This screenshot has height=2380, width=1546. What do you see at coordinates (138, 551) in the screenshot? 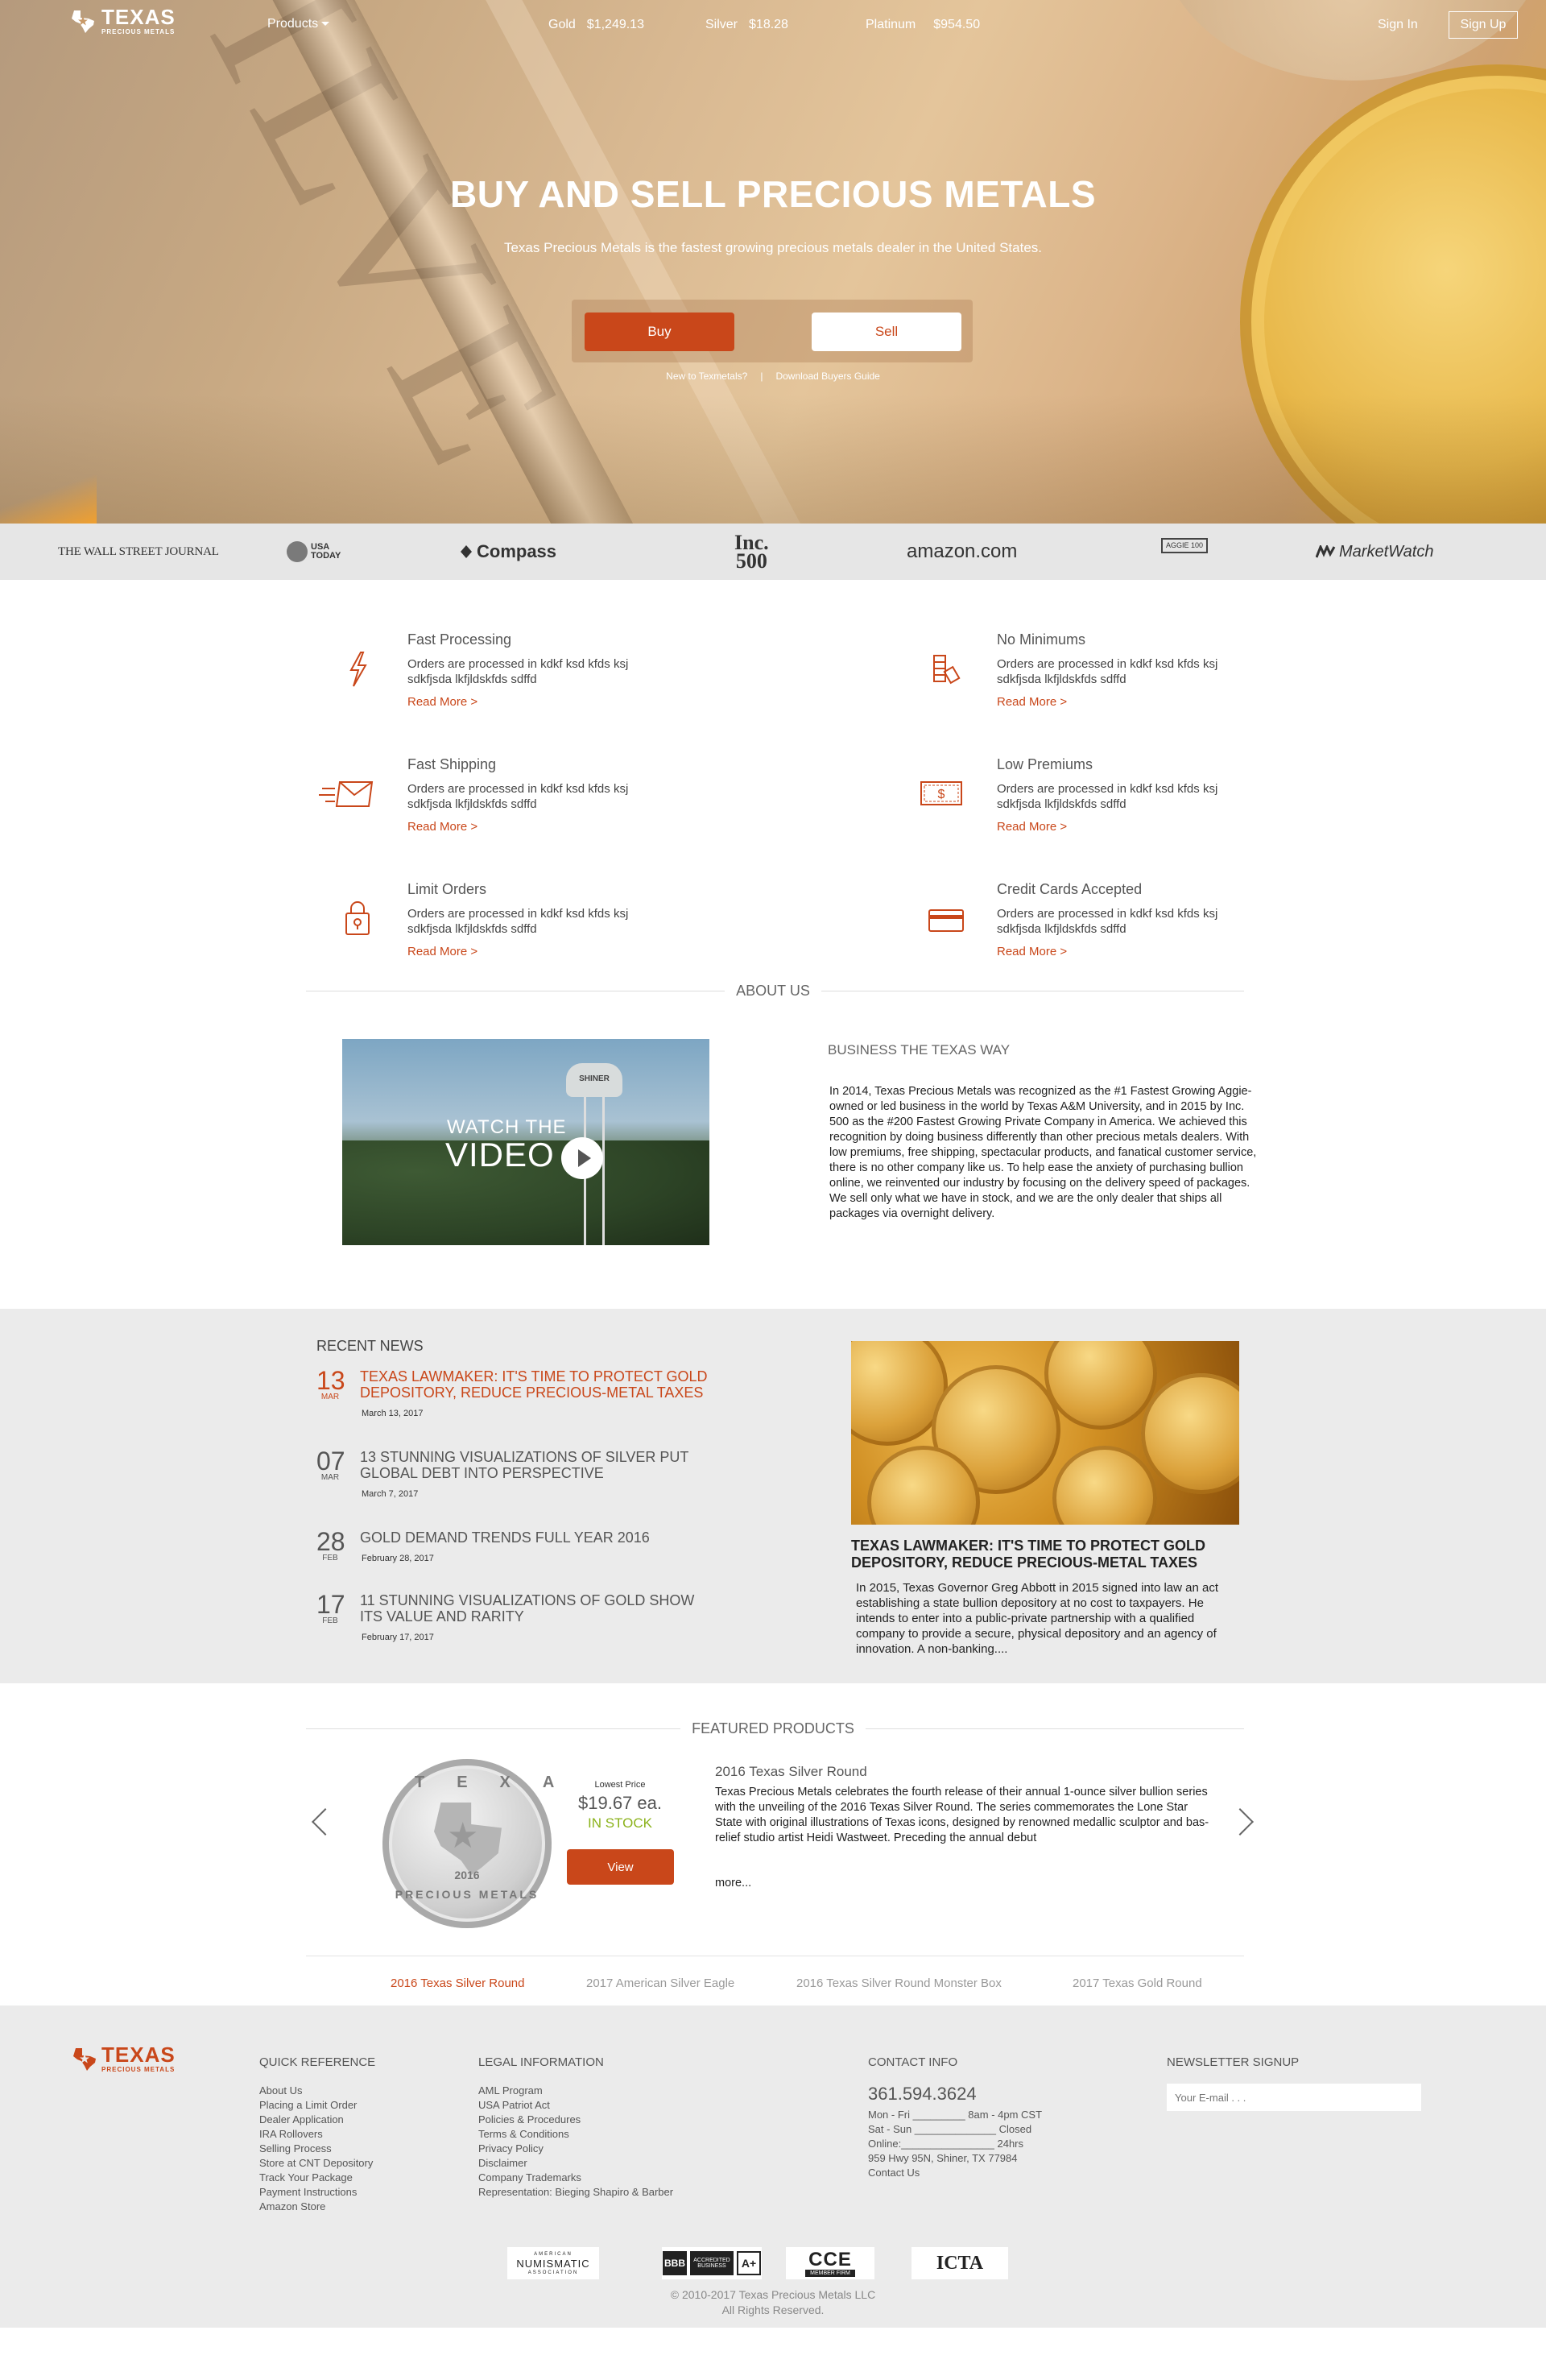
I see `wall-street-journal-logo: THE WALL STREET JOURNAL` at bounding box center [138, 551].